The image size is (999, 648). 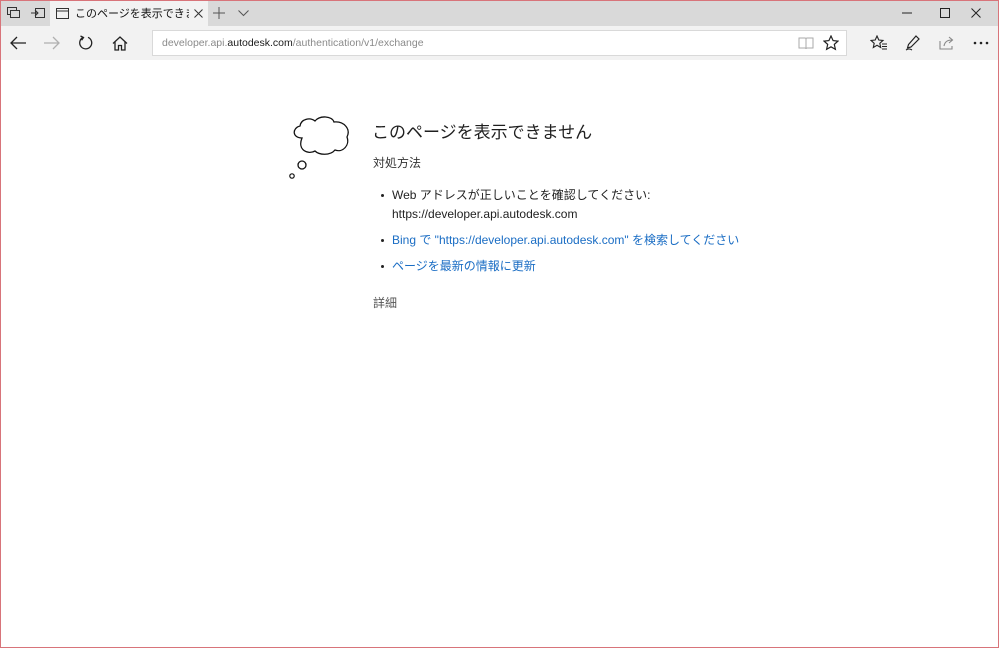 I want to click on back-icon, so click(x=18, y=43).